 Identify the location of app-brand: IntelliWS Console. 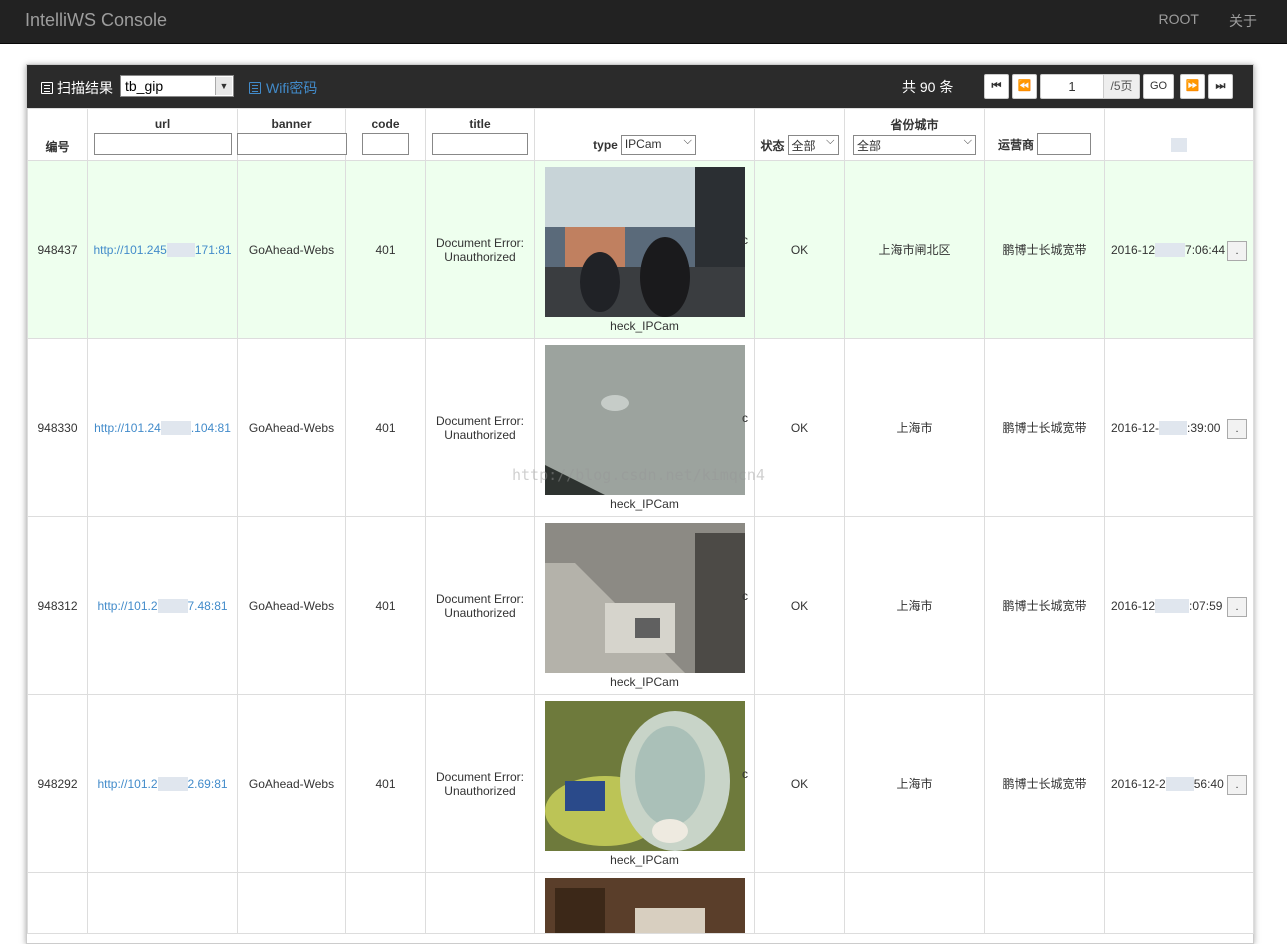
(96, 20).